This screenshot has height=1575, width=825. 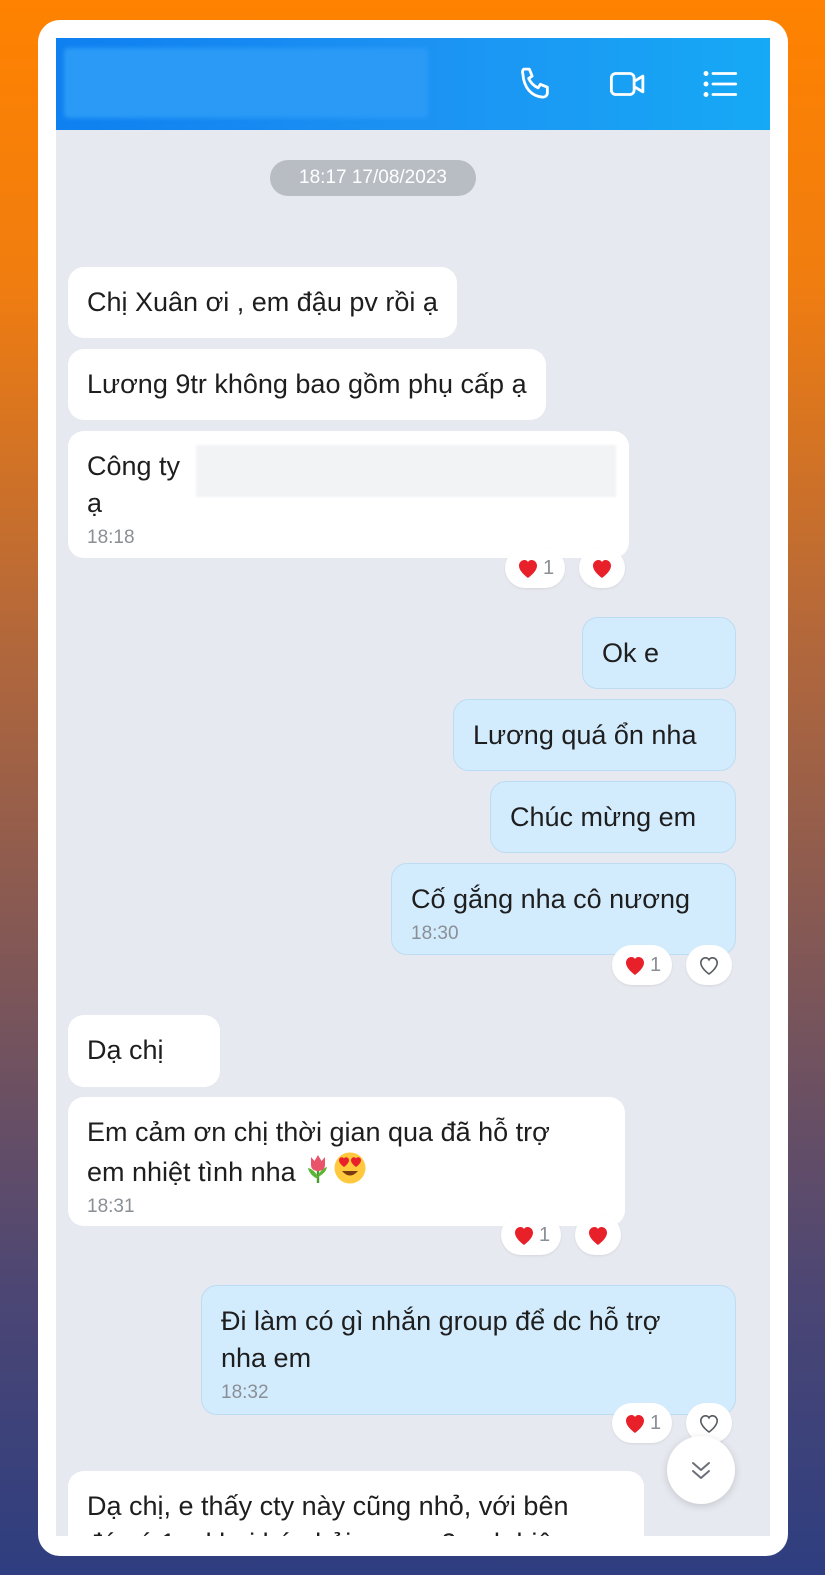 What do you see at coordinates (585, 735) in the screenshot?
I see `message-text: Lương quá ổn nha` at bounding box center [585, 735].